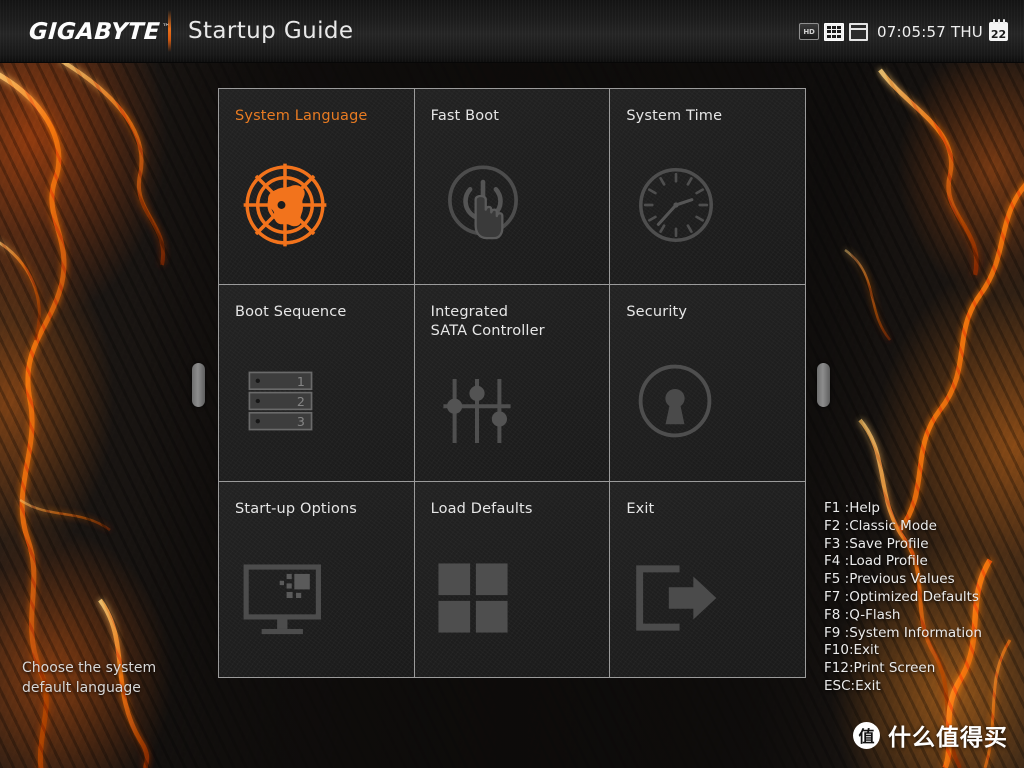 This screenshot has width=1024, height=768. I want to click on function-key-row: F9 :System Information, so click(903, 632).